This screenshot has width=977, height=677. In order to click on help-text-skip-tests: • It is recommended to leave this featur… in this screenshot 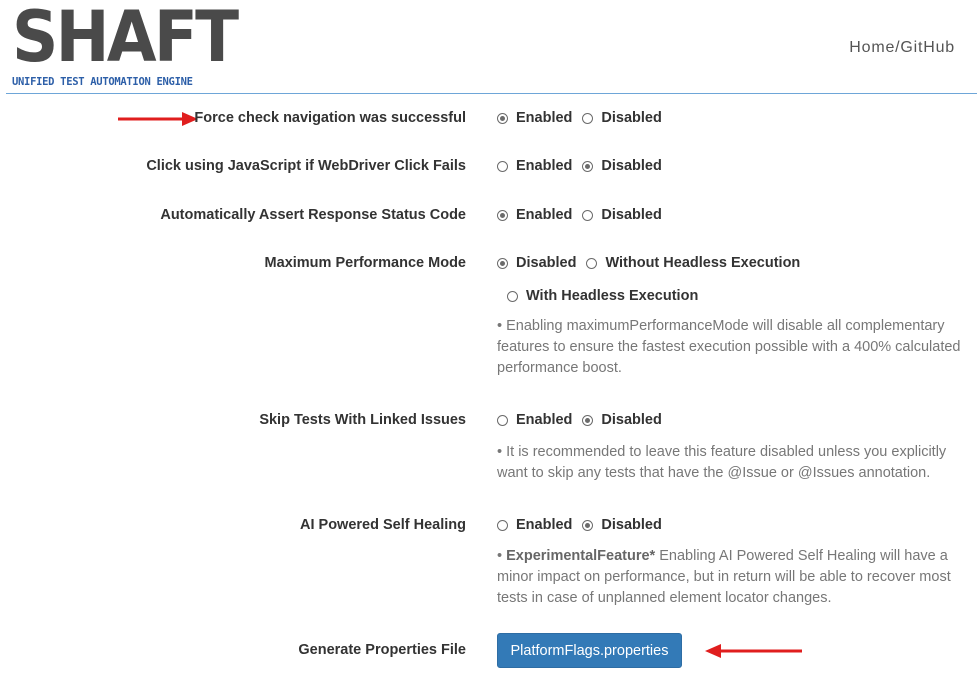, I will do `click(722, 462)`.